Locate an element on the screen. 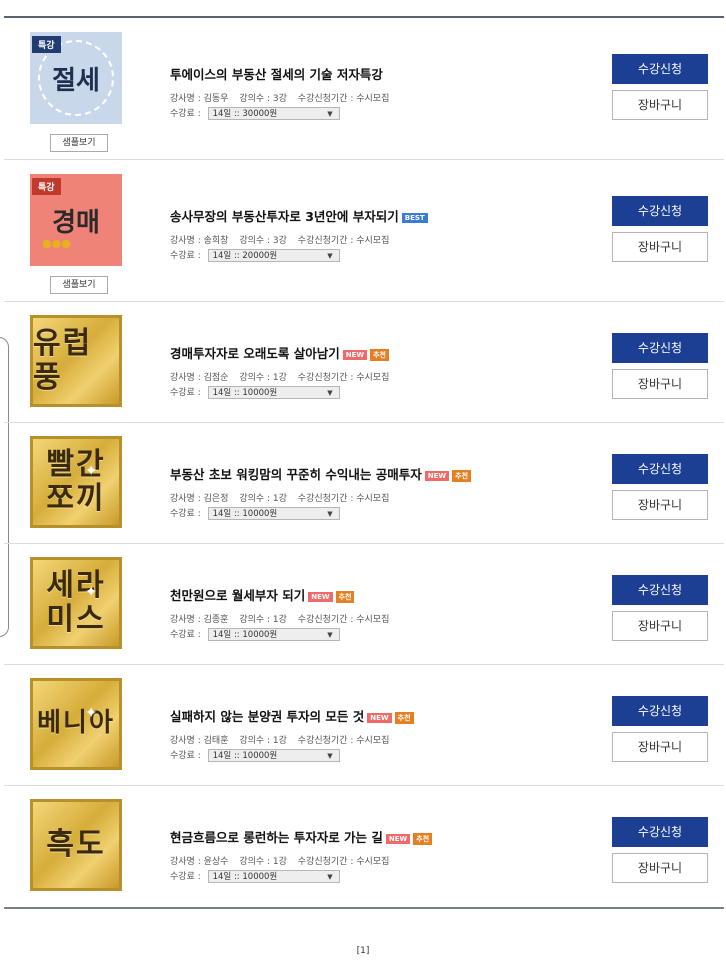 The image size is (726, 960). course-meta: 강사명 : 김동우 강의수 : 3강 수강신청기간 : 수시모집 is located at coordinates (283, 97).